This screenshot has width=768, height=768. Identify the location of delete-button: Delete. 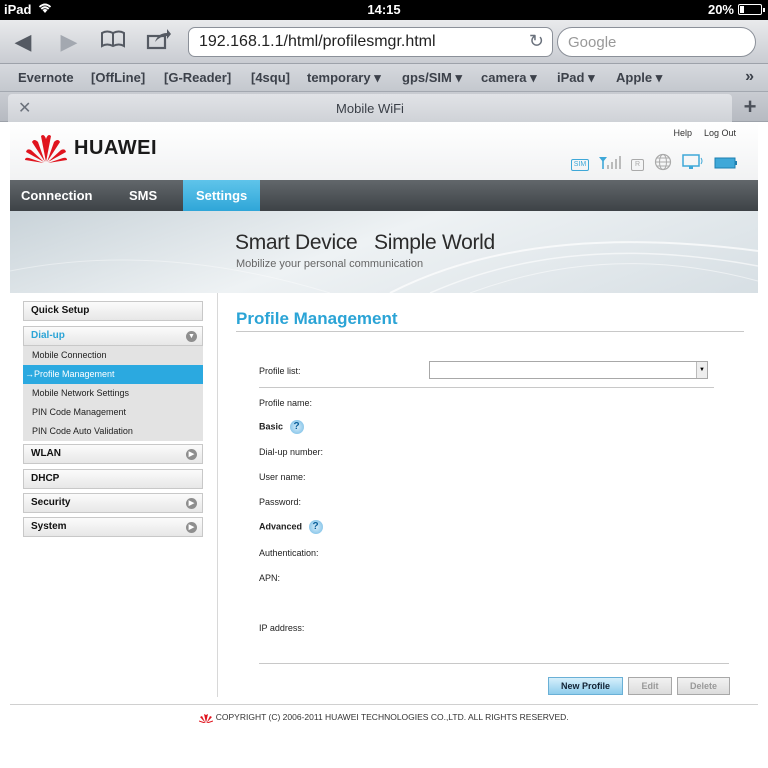
(703, 686).